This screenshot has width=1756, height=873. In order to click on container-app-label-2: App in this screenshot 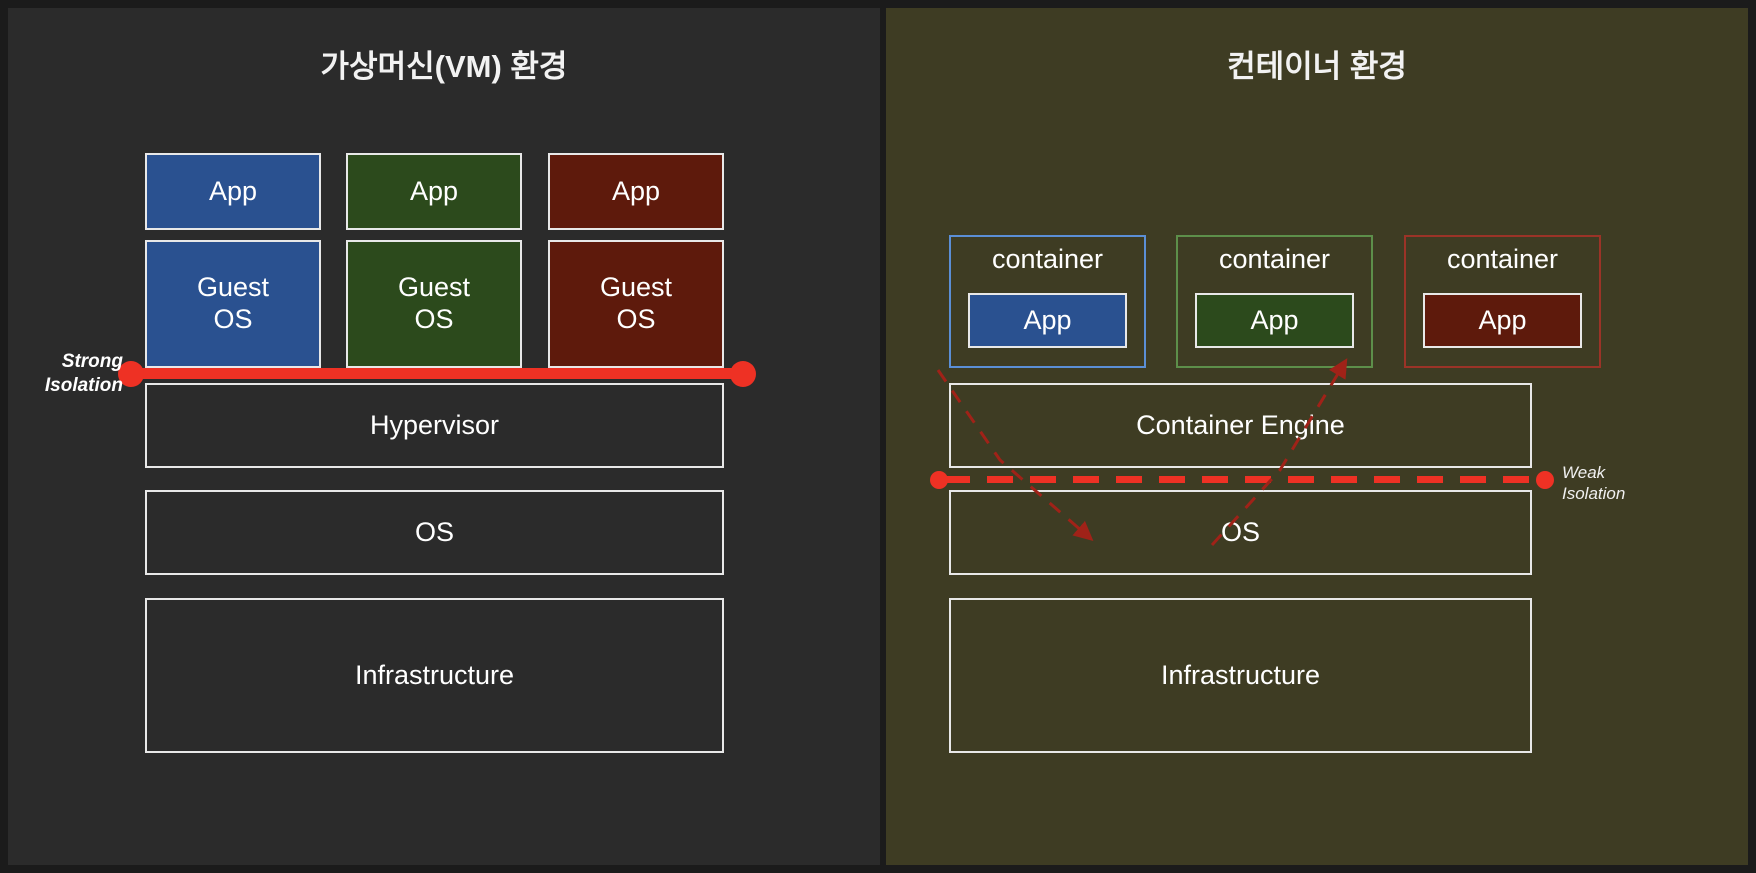, I will do `click(1274, 320)`.